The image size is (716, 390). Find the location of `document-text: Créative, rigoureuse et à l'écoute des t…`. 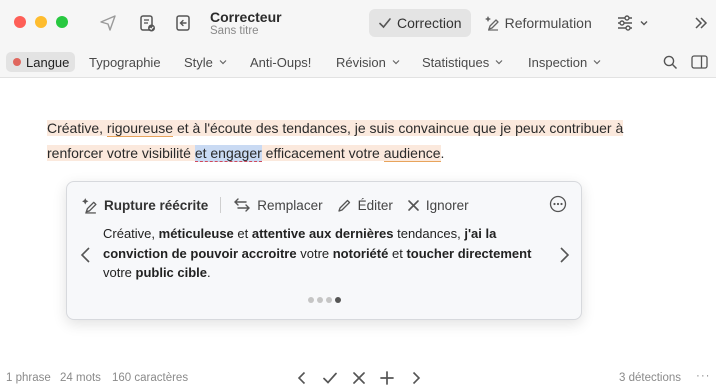

document-text: Créative, rigoureuse et à l'écoute des t… is located at coordinates (347, 141).